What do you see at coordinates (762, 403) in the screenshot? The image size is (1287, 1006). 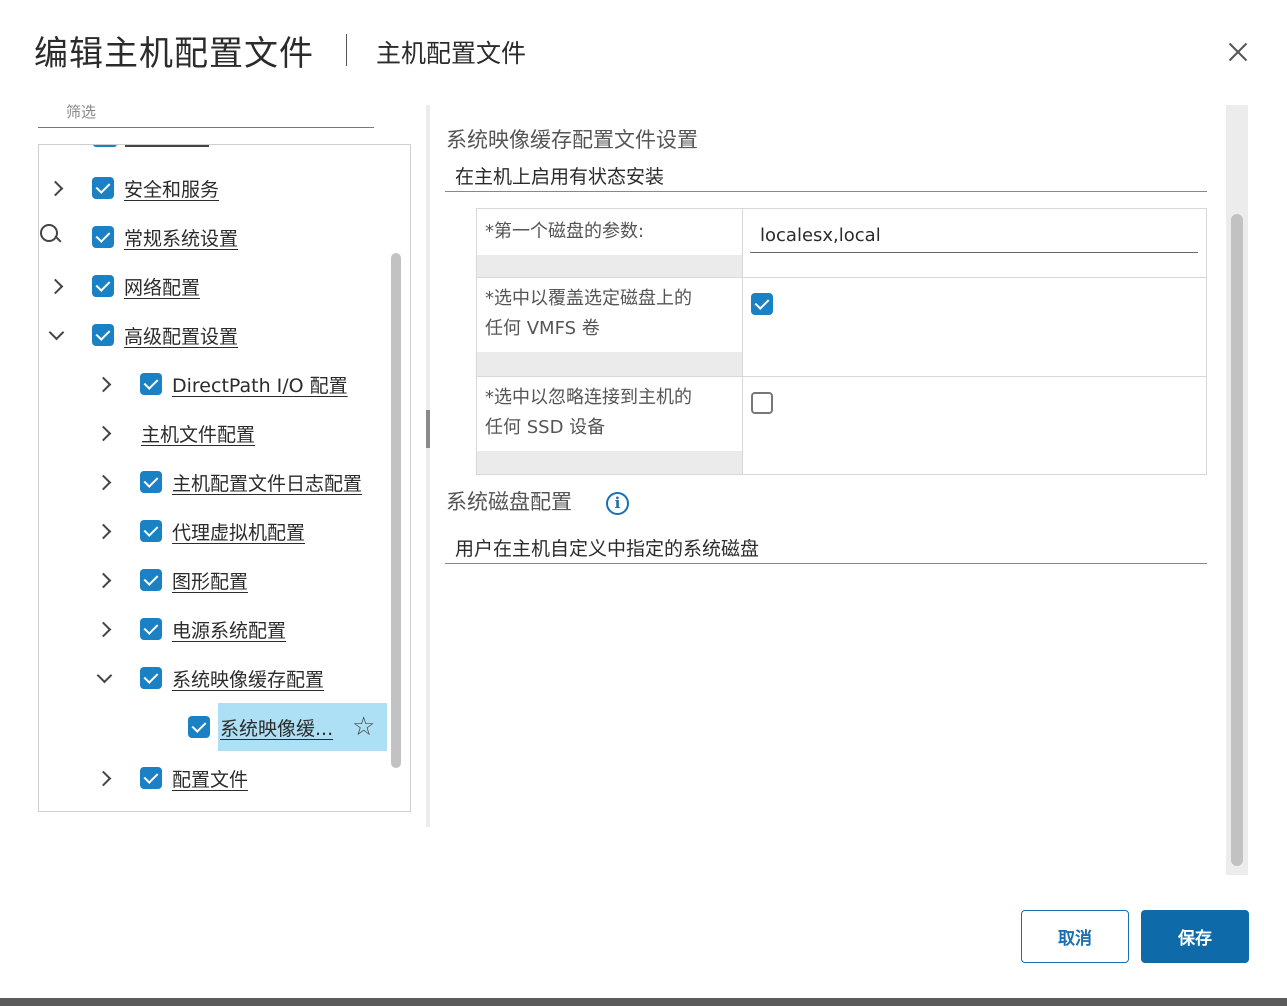 I see `ignore-ssd-checkbox` at bounding box center [762, 403].